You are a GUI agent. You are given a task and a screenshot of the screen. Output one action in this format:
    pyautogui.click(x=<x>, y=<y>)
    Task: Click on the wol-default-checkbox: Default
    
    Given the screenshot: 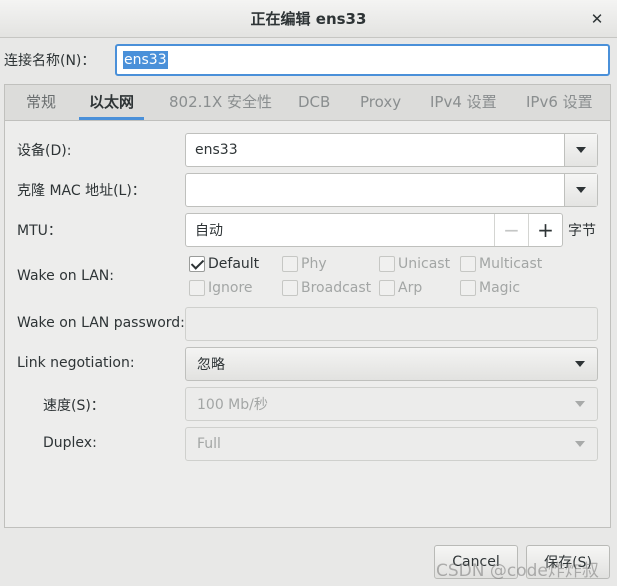 What is the action you would take?
    pyautogui.click(x=224, y=264)
    